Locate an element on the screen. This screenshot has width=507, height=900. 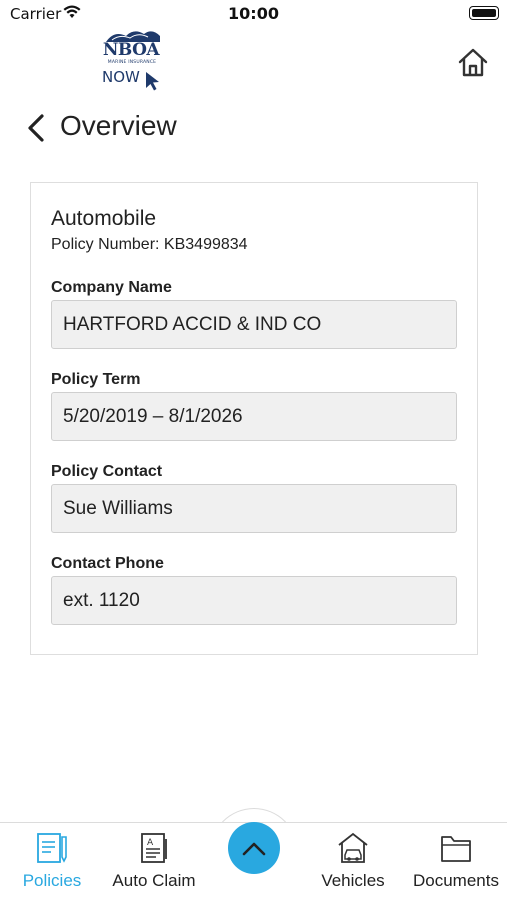
tab-documents: Documents is located at coordinates (456, 861).